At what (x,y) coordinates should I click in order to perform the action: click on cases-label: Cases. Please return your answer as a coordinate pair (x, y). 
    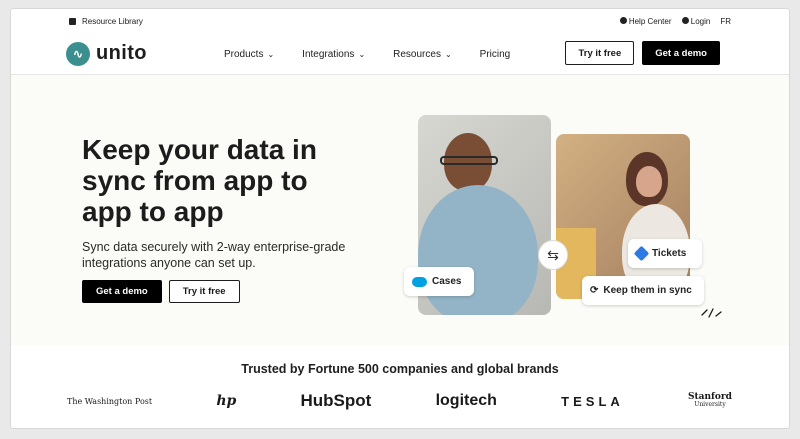
    Looking at the image, I should click on (447, 281).